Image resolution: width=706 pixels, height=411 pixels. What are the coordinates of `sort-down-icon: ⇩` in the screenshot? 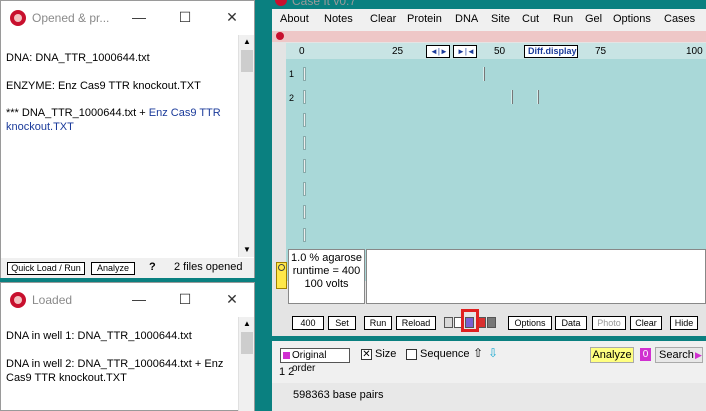 It's located at (493, 353).